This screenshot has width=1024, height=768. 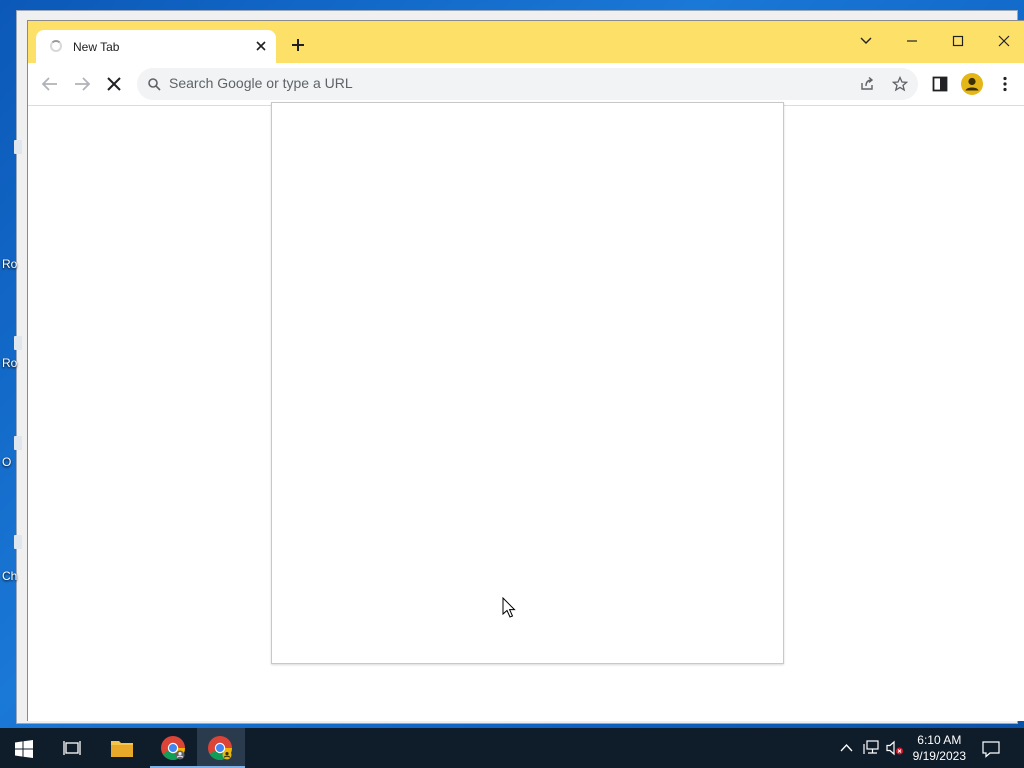 I want to click on plus-icon, so click(x=298, y=45).